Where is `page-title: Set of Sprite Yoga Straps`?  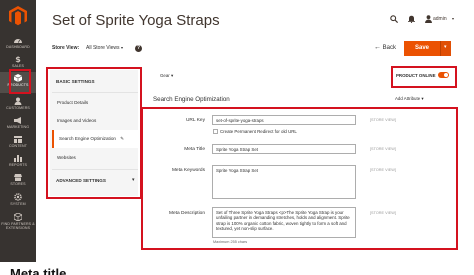 page-title: Set of Sprite Yoga Straps is located at coordinates (136, 20).